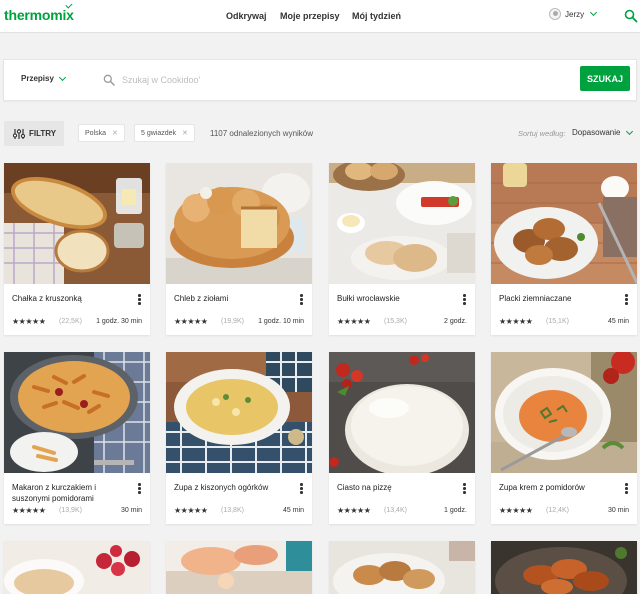 The image size is (640, 594). Describe the element at coordinates (596, 132) in the screenshot. I see `sort-dropdown: Dopasowanie` at that location.